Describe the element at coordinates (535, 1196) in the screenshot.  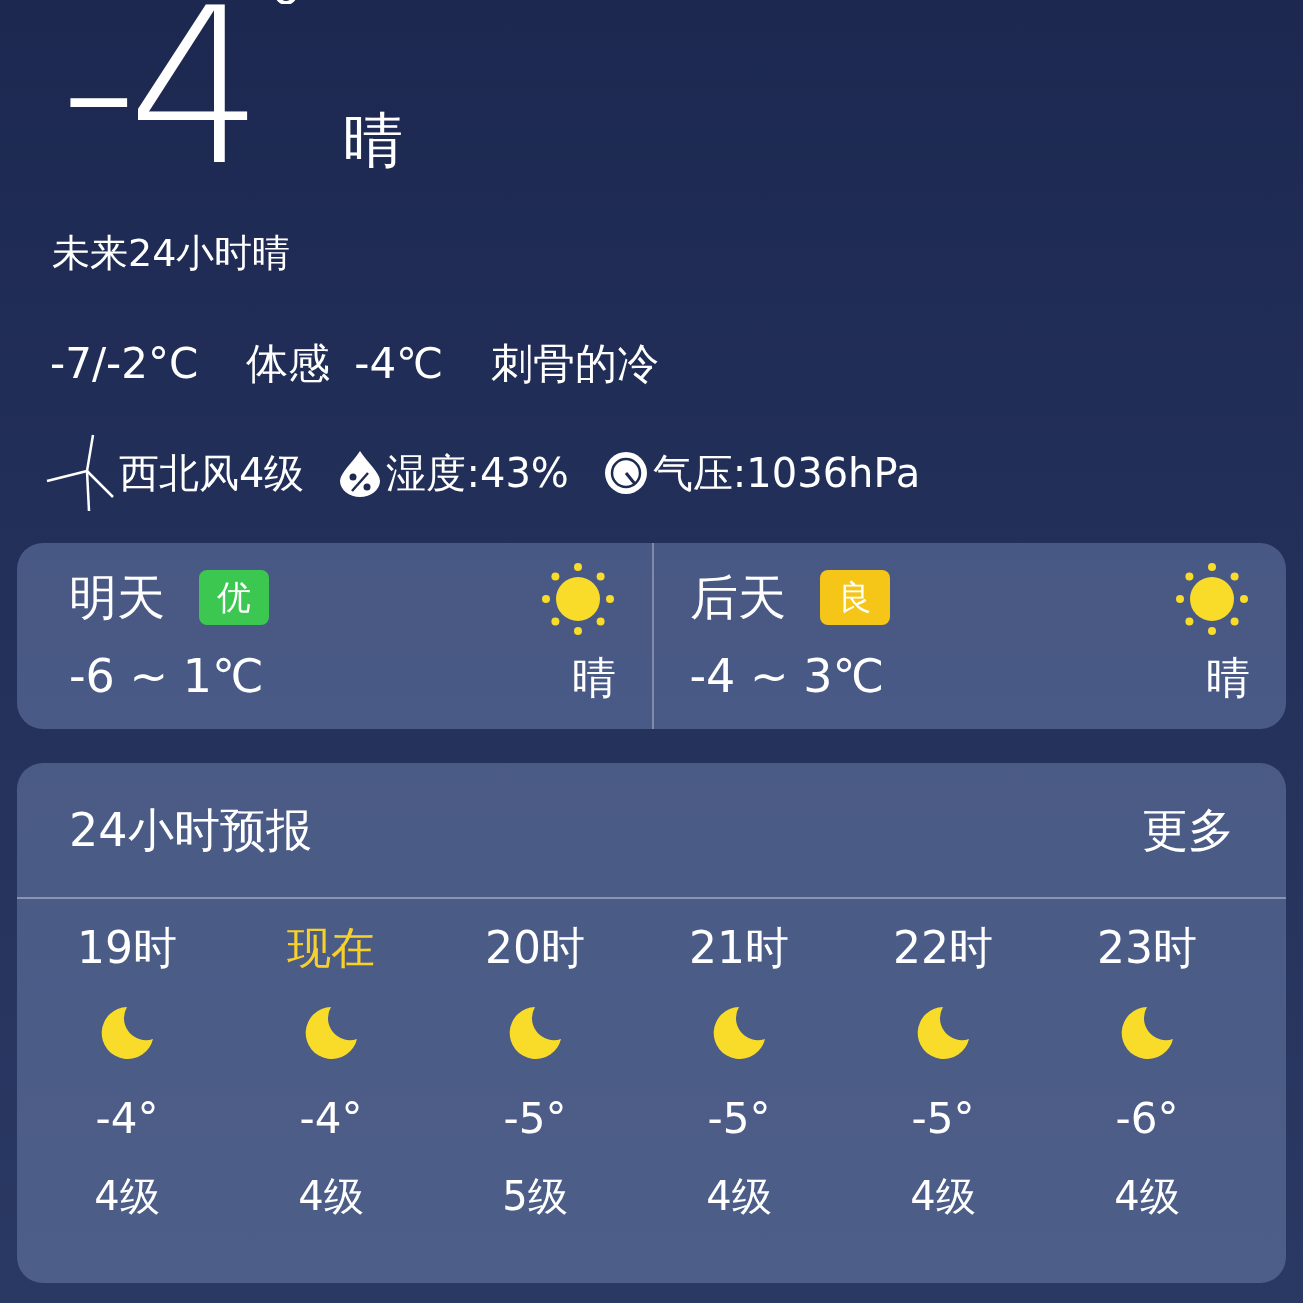
I see `hour-wind-level: 5级` at that location.